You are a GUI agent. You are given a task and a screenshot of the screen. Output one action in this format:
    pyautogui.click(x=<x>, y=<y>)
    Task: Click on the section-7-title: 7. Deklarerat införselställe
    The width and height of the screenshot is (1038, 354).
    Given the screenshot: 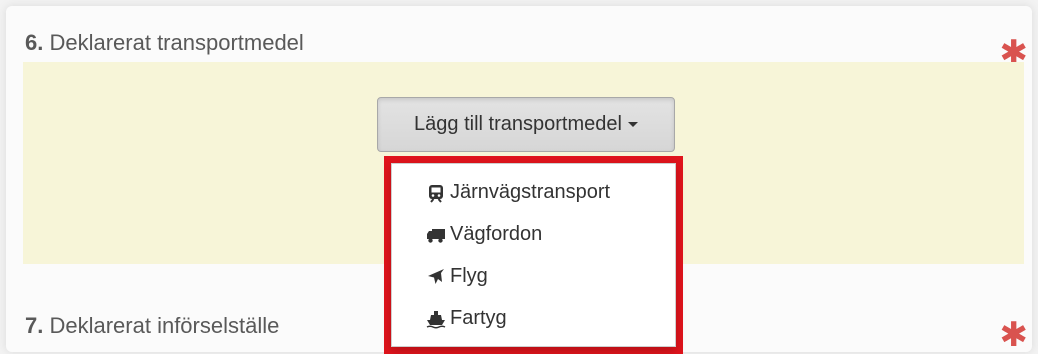 What is the action you would take?
    pyautogui.click(x=152, y=326)
    